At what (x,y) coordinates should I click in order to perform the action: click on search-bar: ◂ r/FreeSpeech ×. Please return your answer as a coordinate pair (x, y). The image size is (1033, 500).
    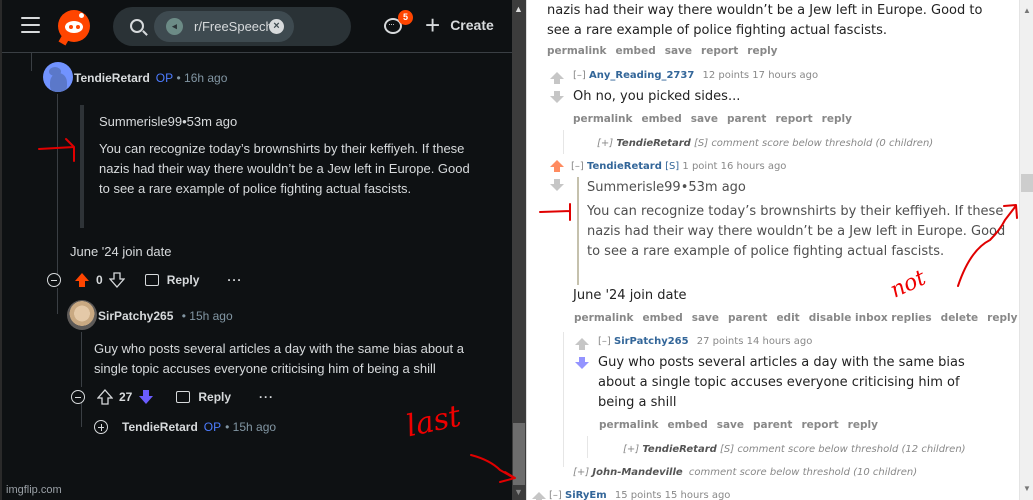
    Looking at the image, I should click on (232, 26).